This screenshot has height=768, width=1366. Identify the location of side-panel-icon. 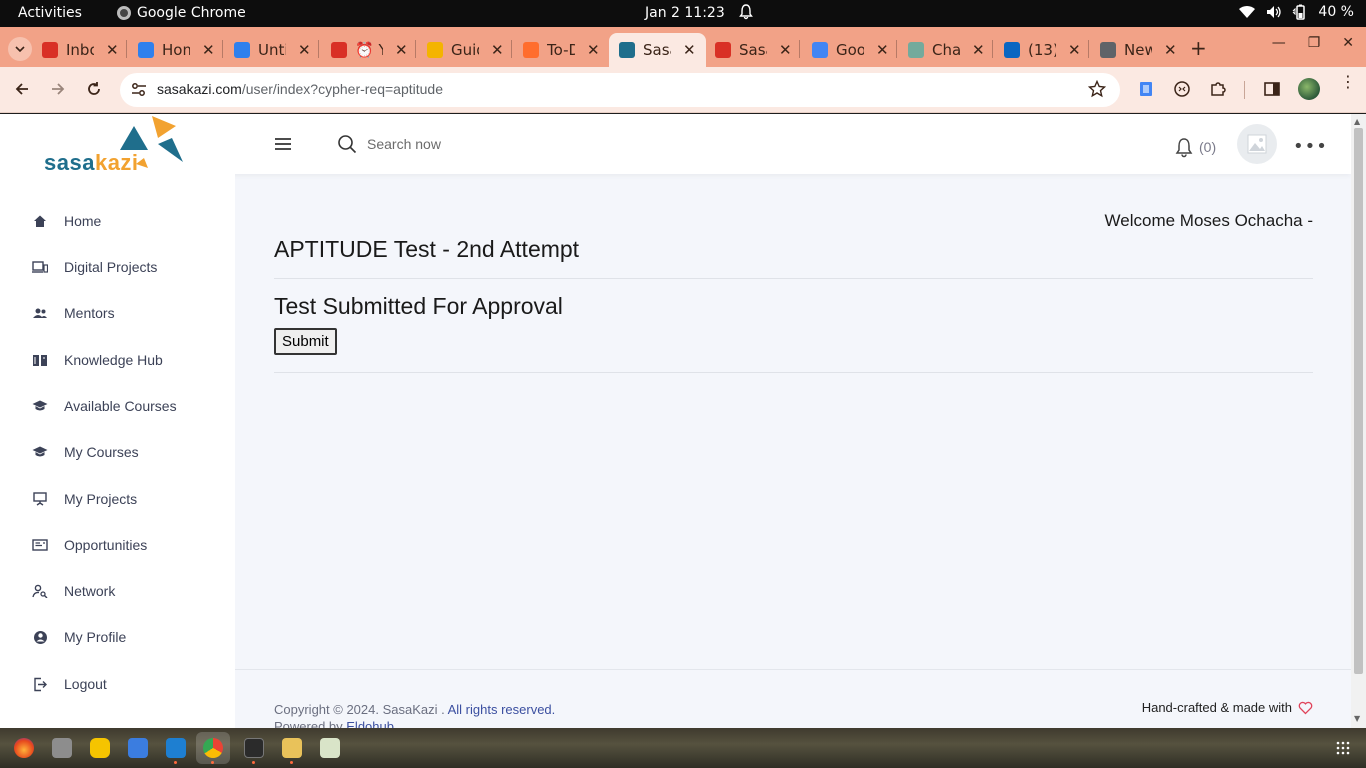
(1272, 89).